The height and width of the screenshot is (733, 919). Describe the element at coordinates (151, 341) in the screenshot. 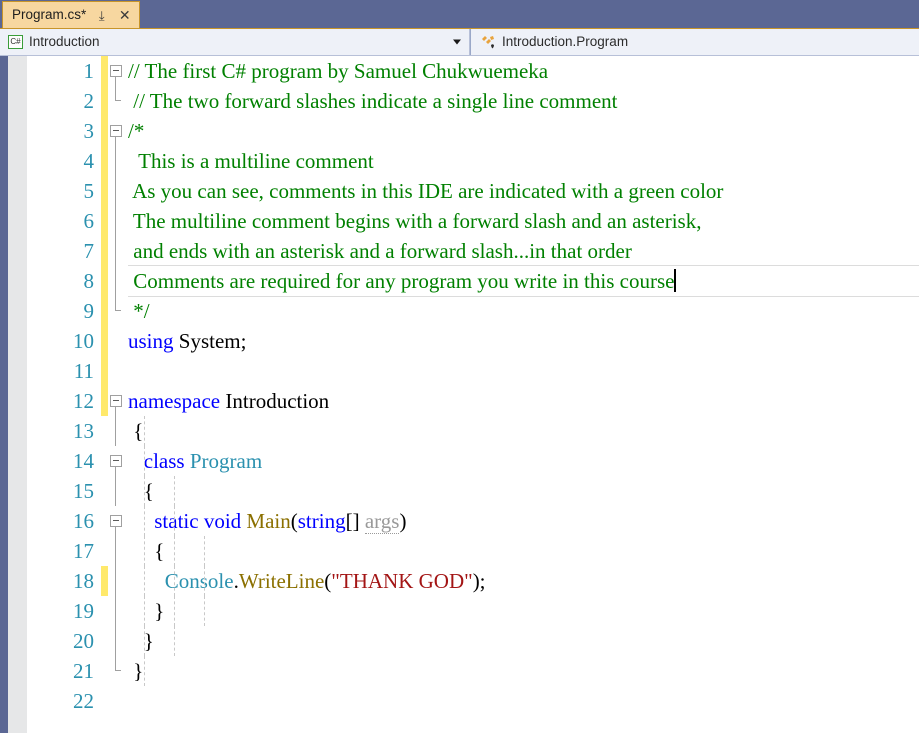

I see `code-token: using` at that location.